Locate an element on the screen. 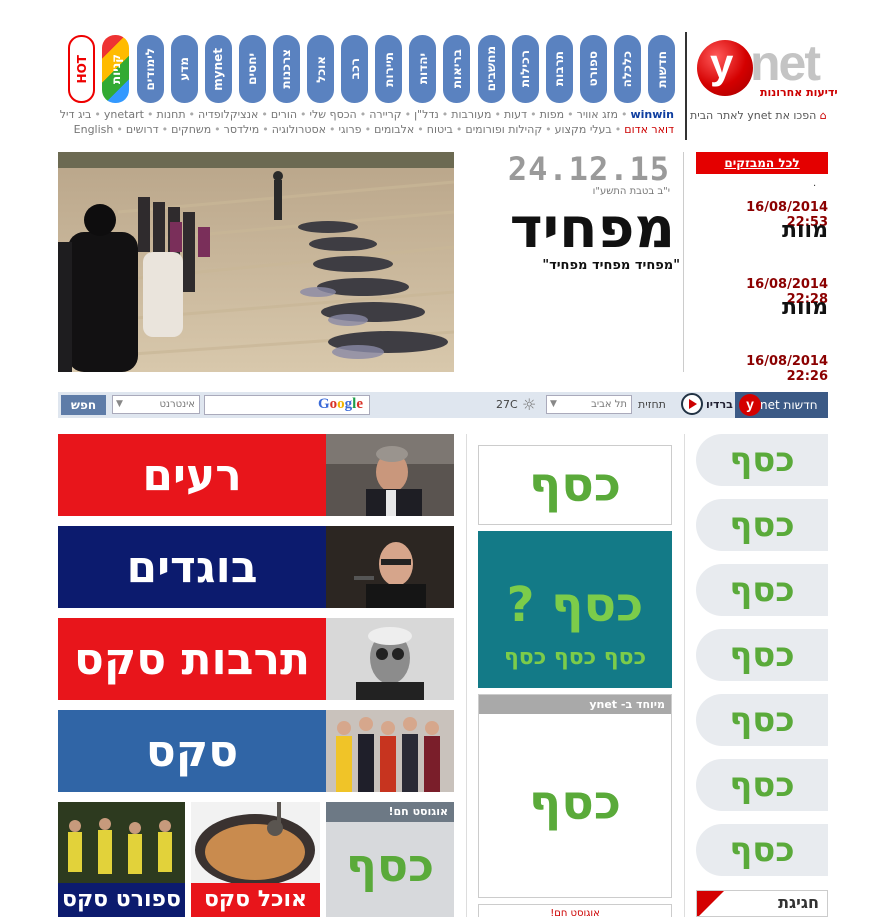 This screenshot has height=917, width=879. nav-pill: כלכלה is located at coordinates (627, 69).